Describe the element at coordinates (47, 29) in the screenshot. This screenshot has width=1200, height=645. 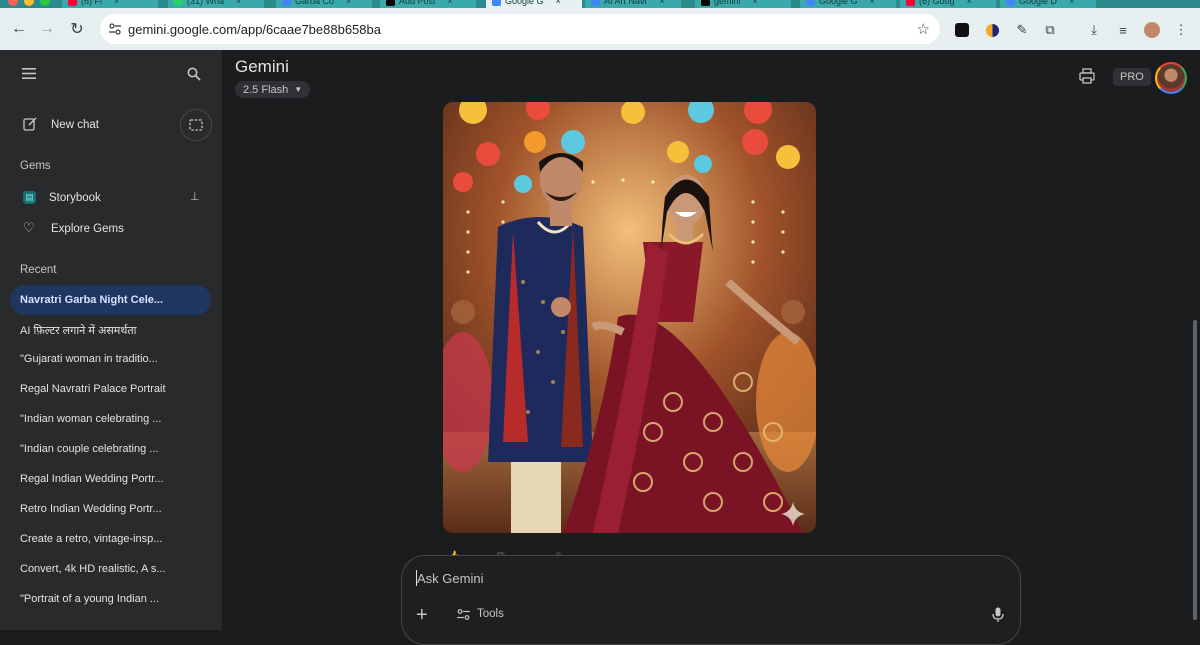
I see `forward-button: →` at that location.